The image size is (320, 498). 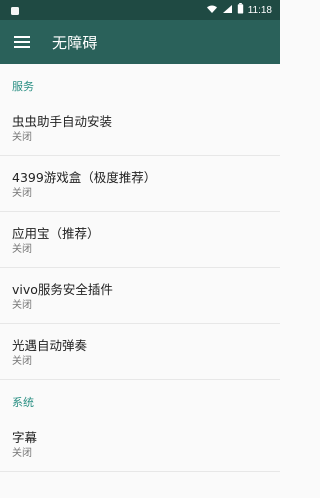 What do you see at coordinates (56, 233) in the screenshot?
I see `list-item-title: 应用宝（推荐）` at bounding box center [56, 233].